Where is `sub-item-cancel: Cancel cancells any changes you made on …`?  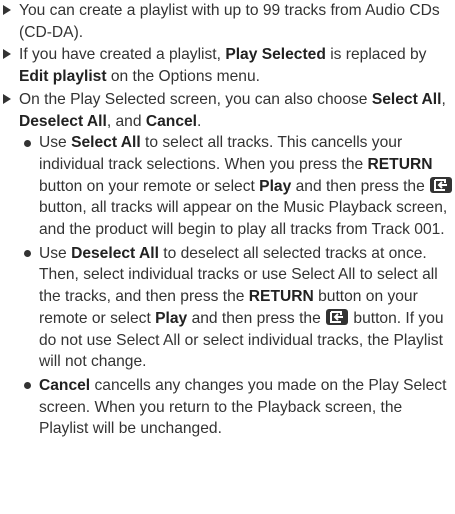 sub-item-cancel: Cancel cancells any changes you made on … is located at coordinates (227, 407).